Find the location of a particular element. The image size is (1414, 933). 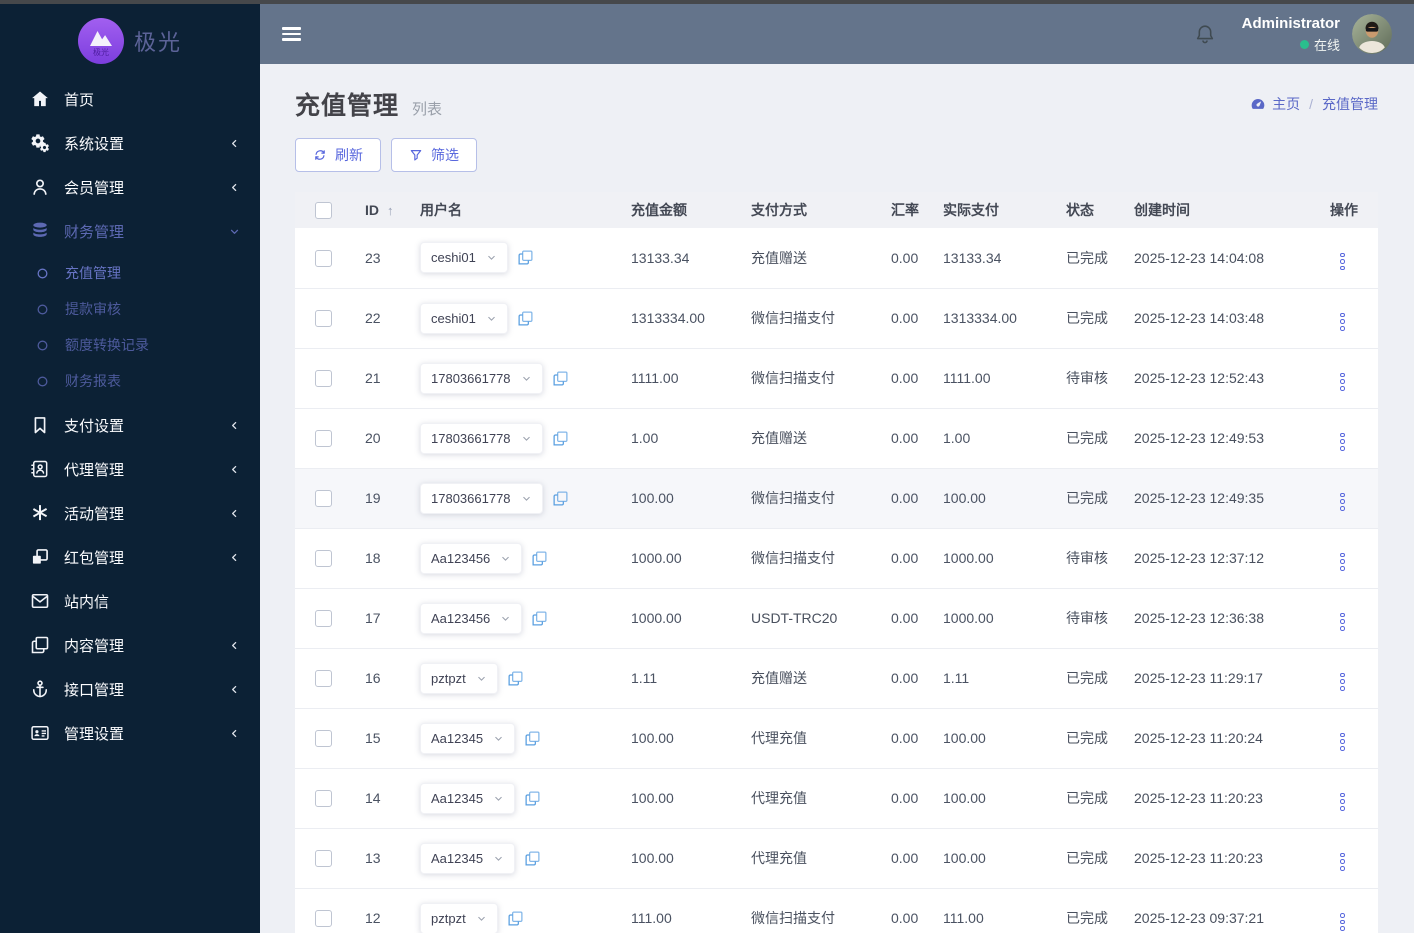

column-header-status: 状态 is located at coordinates (1080, 210).